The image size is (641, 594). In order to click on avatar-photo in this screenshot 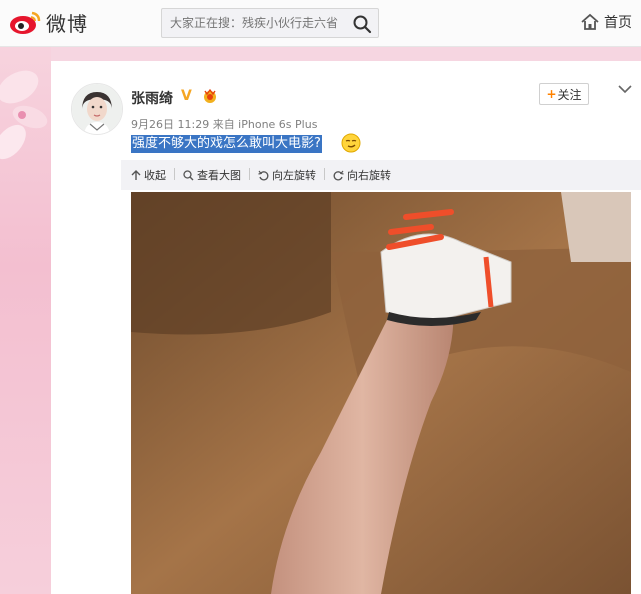, I will do `click(97, 109)`.